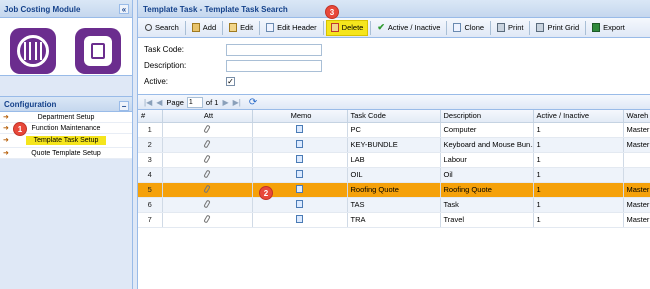  Describe the element at coordinates (124, 106) in the screenshot. I see `collapse-configuration-icon: −` at that location.